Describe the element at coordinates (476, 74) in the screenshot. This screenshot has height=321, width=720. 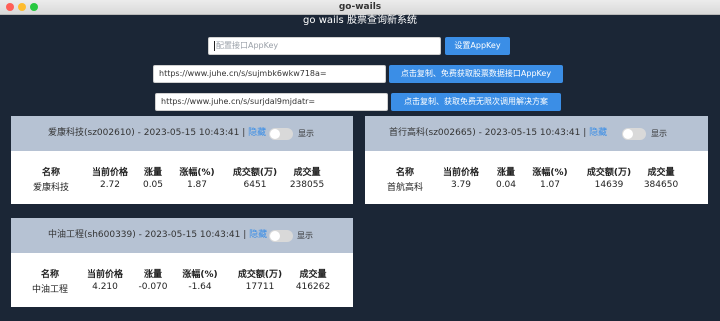
I see `copy-appkey-link-button: 点击复制、免费获取股票数据接口AppKey` at that location.